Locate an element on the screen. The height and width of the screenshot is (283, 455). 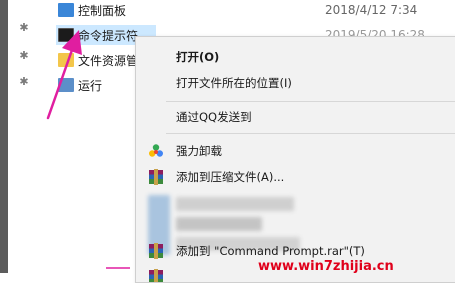
small-arrow-icon is located at coordinates (118, 268).